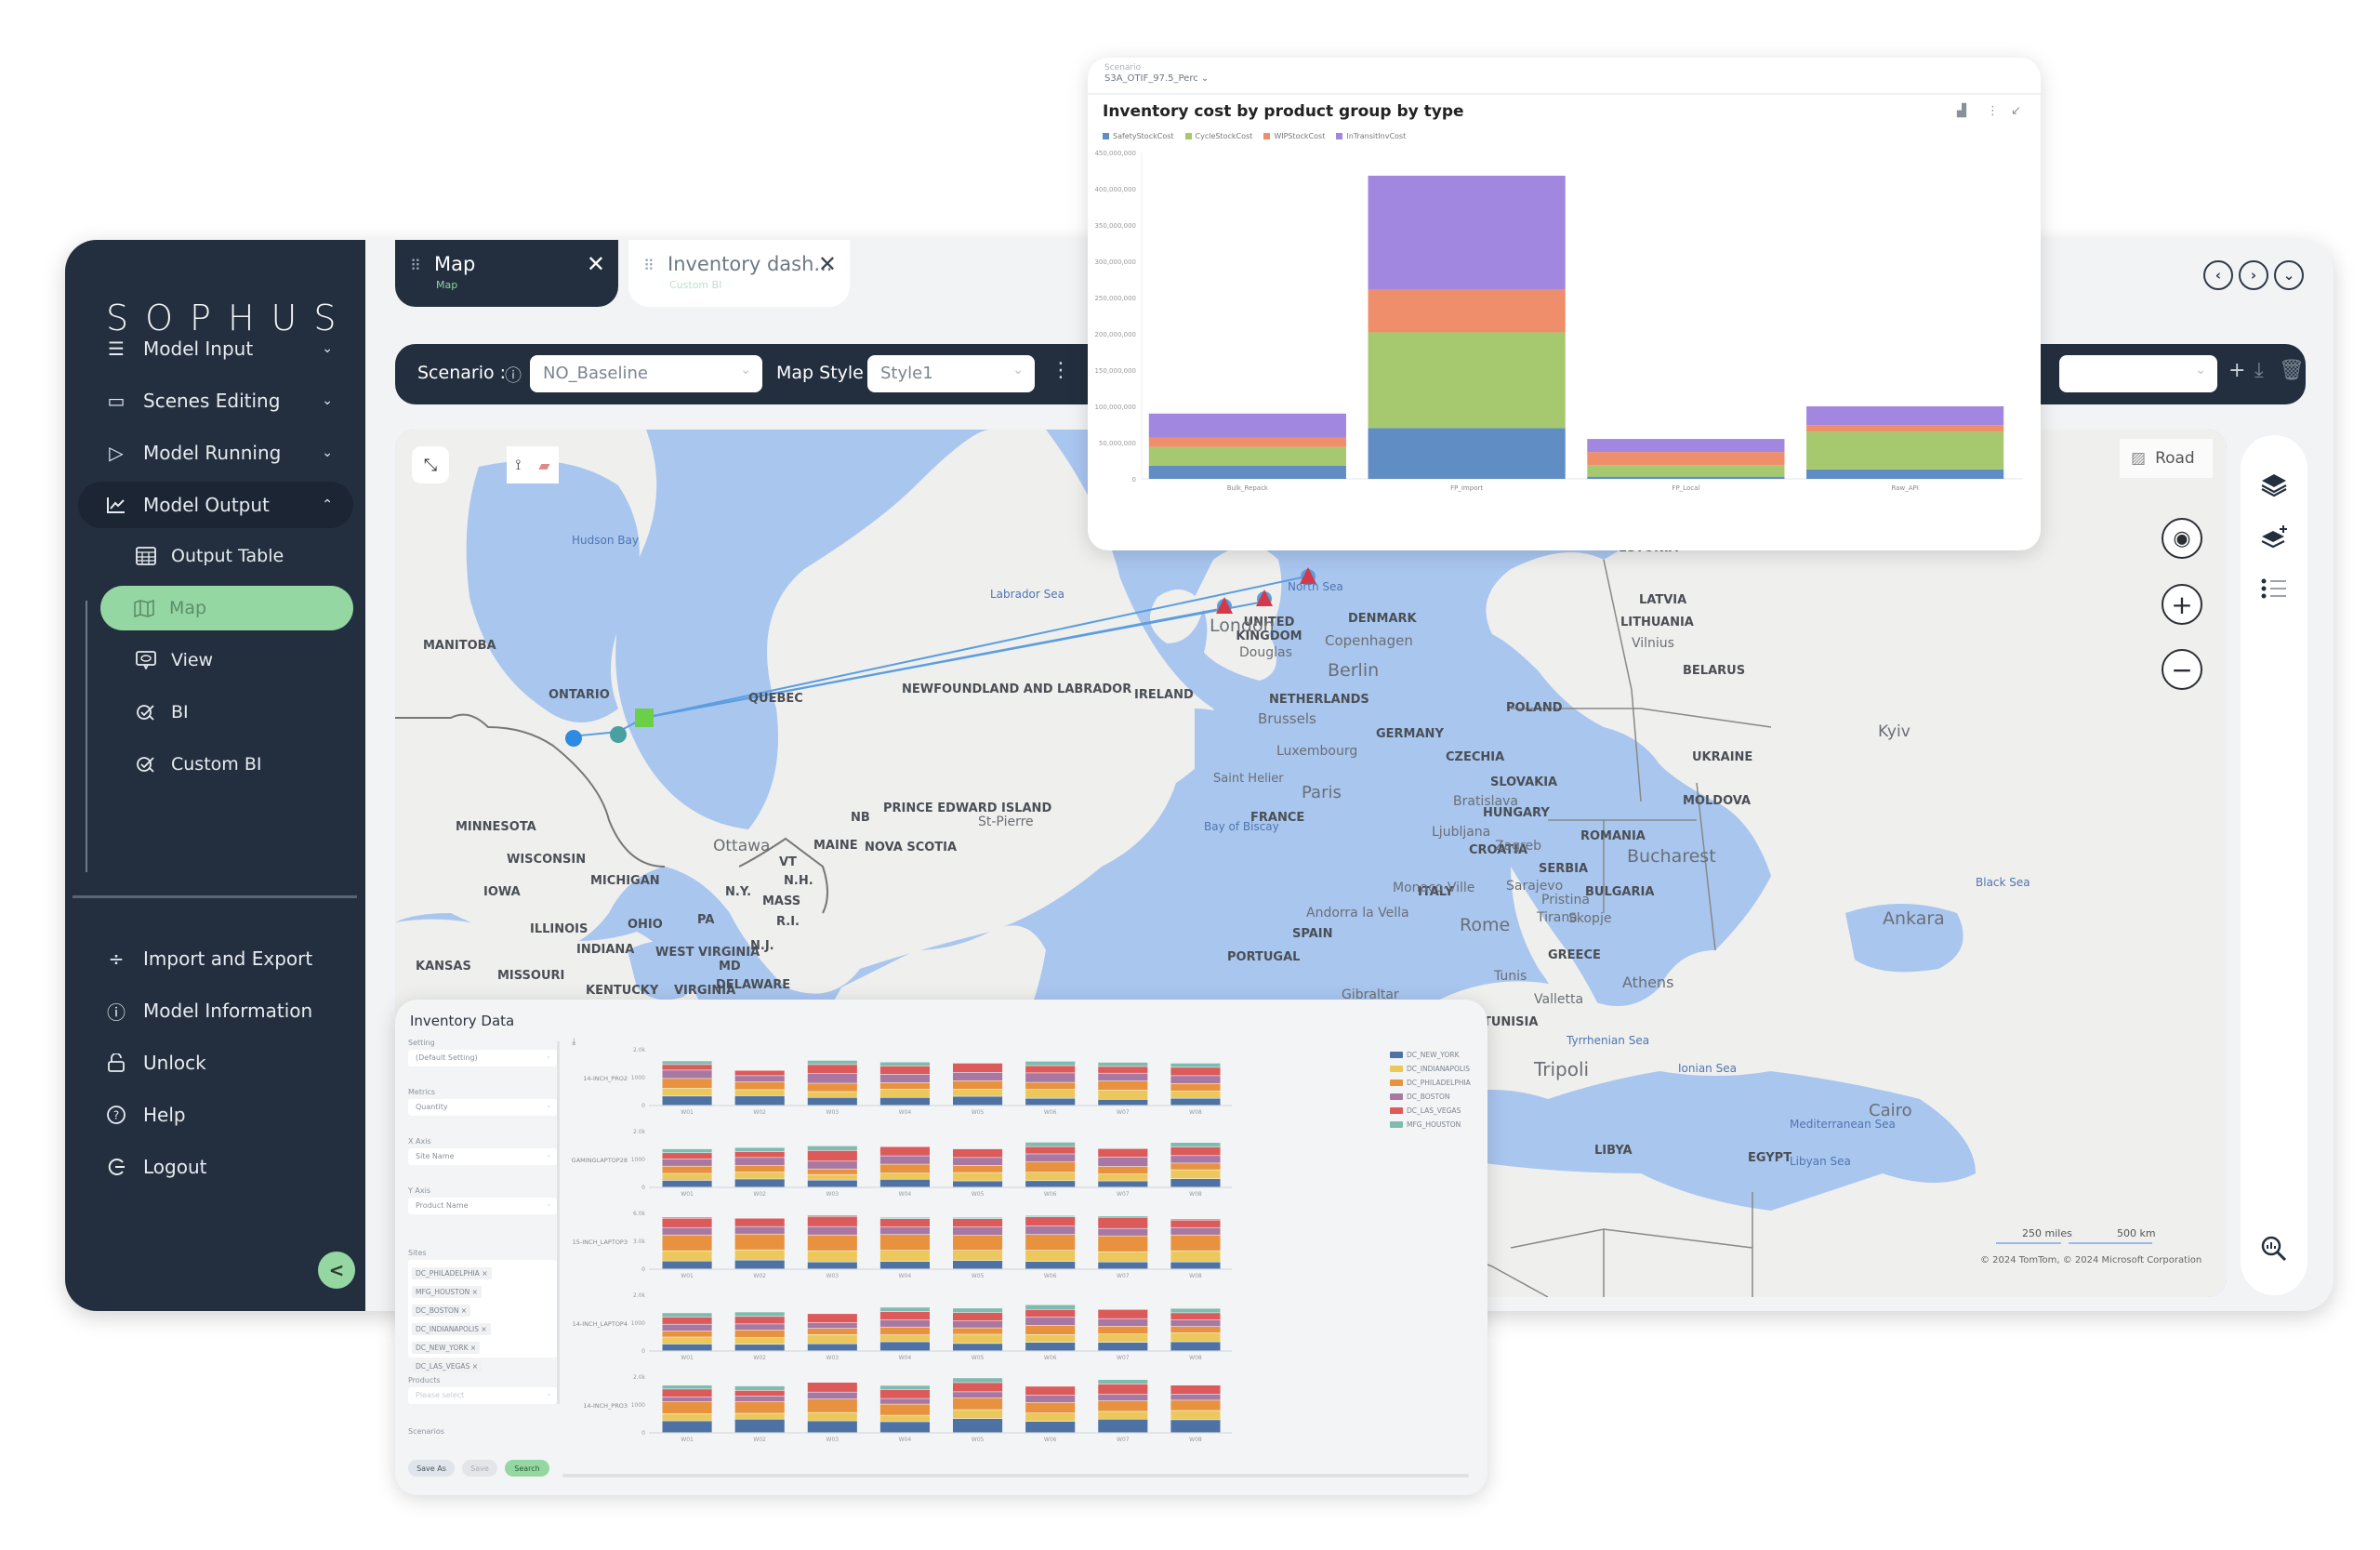 This screenshot has width=2380, height=1550. What do you see at coordinates (2218, 275) in the screenshot?
I see `prev-tab-button: ‹` at bounding box center [2218, 275].